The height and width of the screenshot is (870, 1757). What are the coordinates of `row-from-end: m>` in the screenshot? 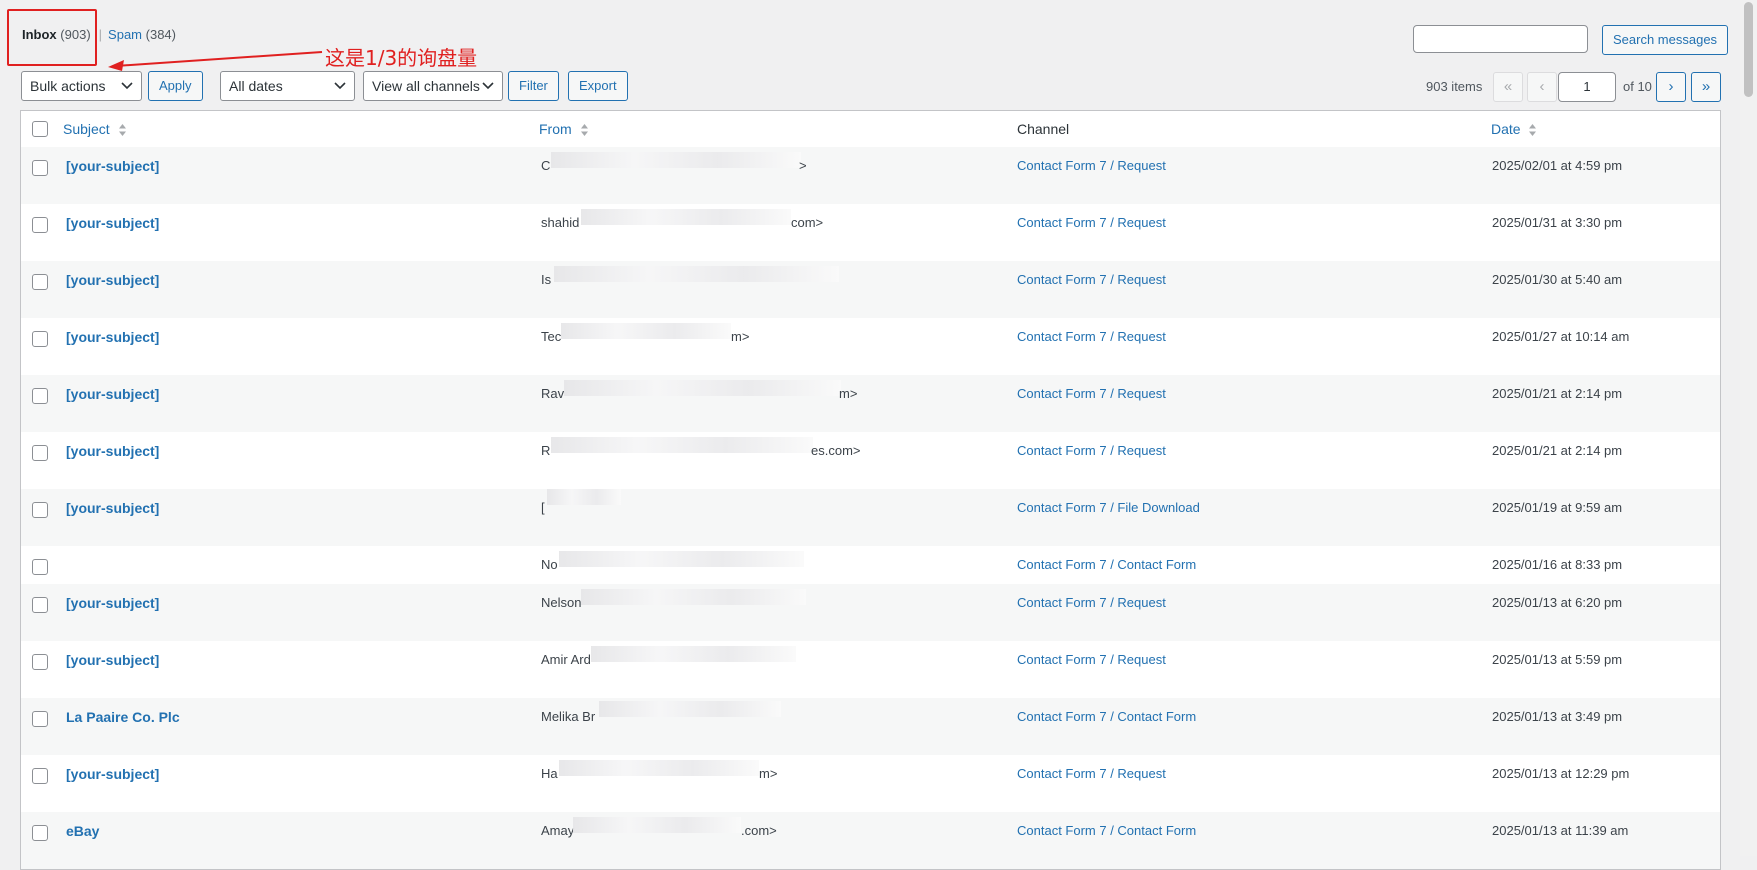 It's located at (768, 773).